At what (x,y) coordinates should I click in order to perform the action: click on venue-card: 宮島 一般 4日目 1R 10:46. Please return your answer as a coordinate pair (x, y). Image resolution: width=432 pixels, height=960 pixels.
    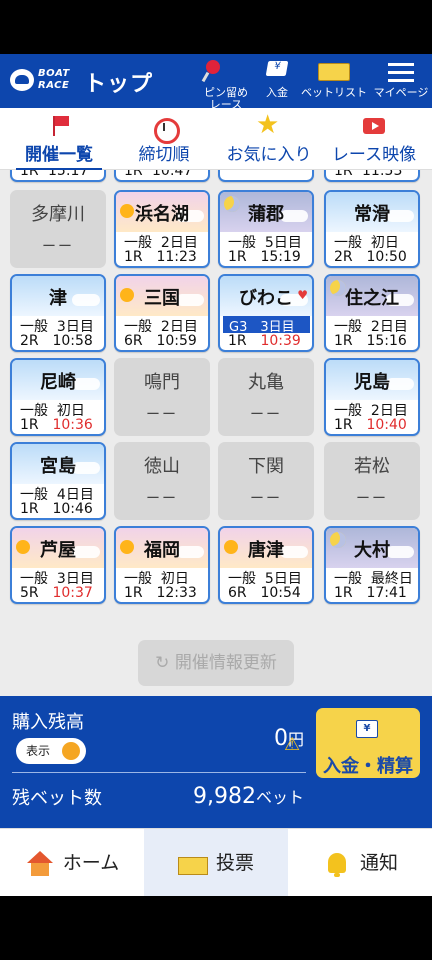
    Looking at the image, I should click on (58, 481).